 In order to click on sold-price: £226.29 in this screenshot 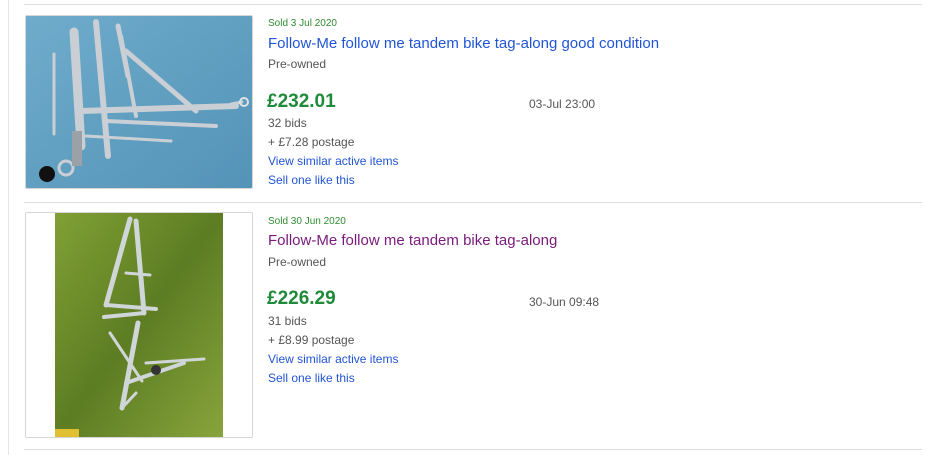, I will do `click(301, 298)`.